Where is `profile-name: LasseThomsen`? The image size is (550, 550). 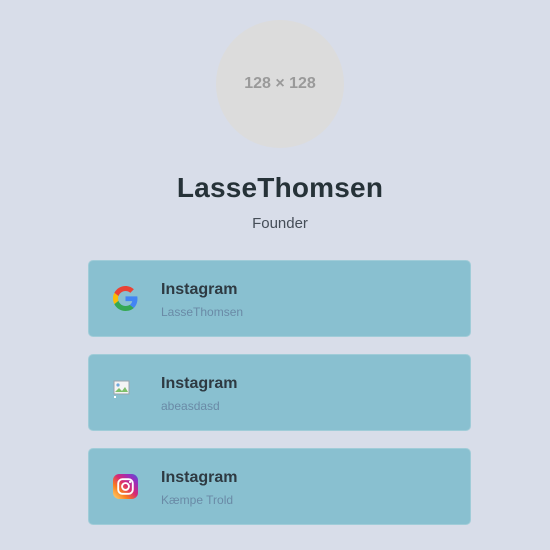 profile-name: LasseThomsen is located at coordinates (280, 187).